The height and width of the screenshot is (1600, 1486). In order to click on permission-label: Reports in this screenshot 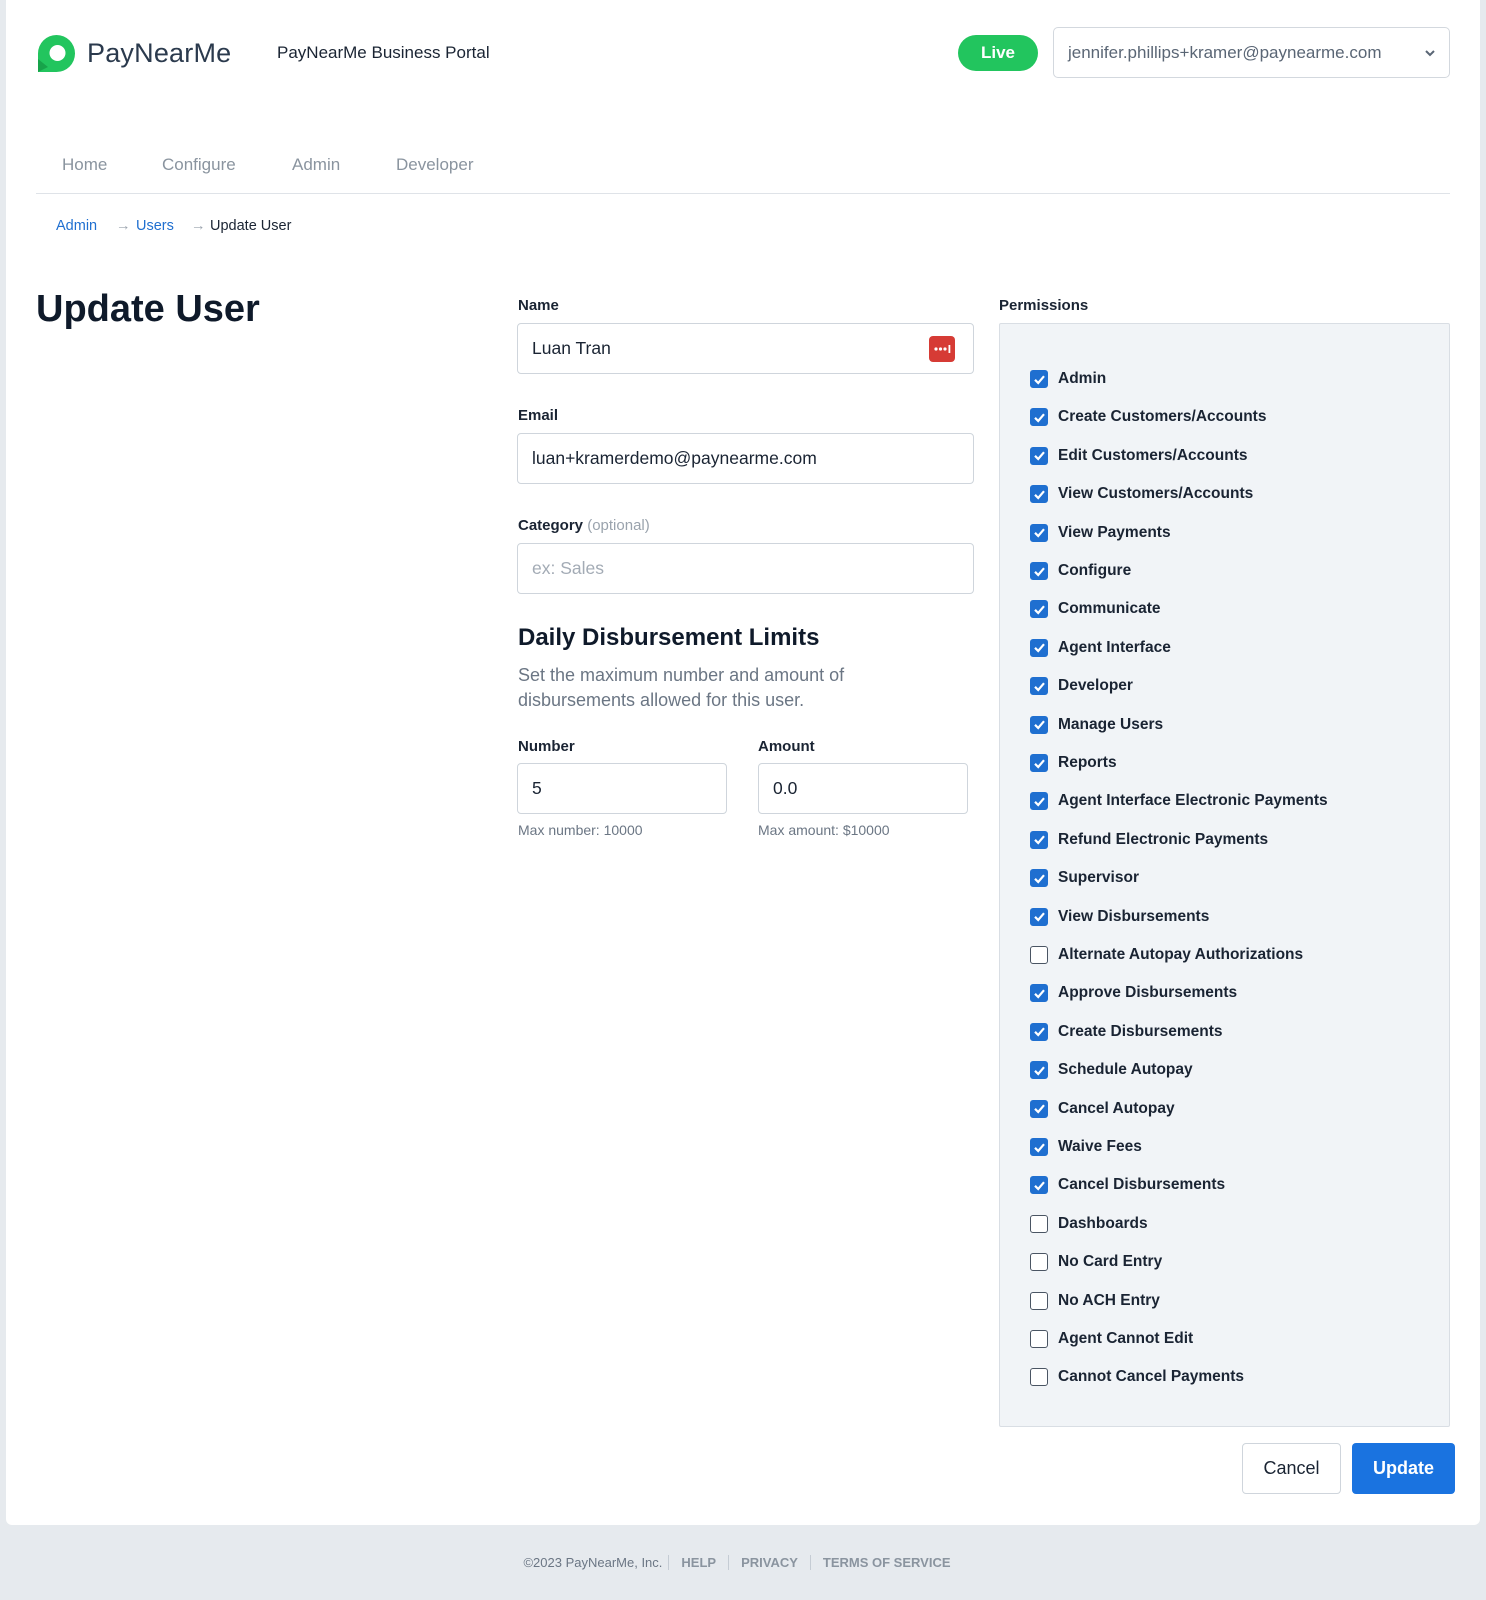, I will do `click(1087, 762)`.